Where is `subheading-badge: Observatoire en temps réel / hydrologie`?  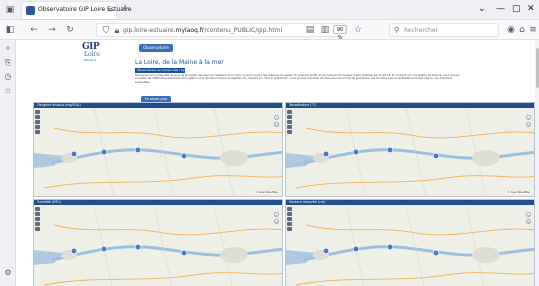
subheading-badge: Observatoire en temps réel / hydrologie is located at coordinates (160, 70).